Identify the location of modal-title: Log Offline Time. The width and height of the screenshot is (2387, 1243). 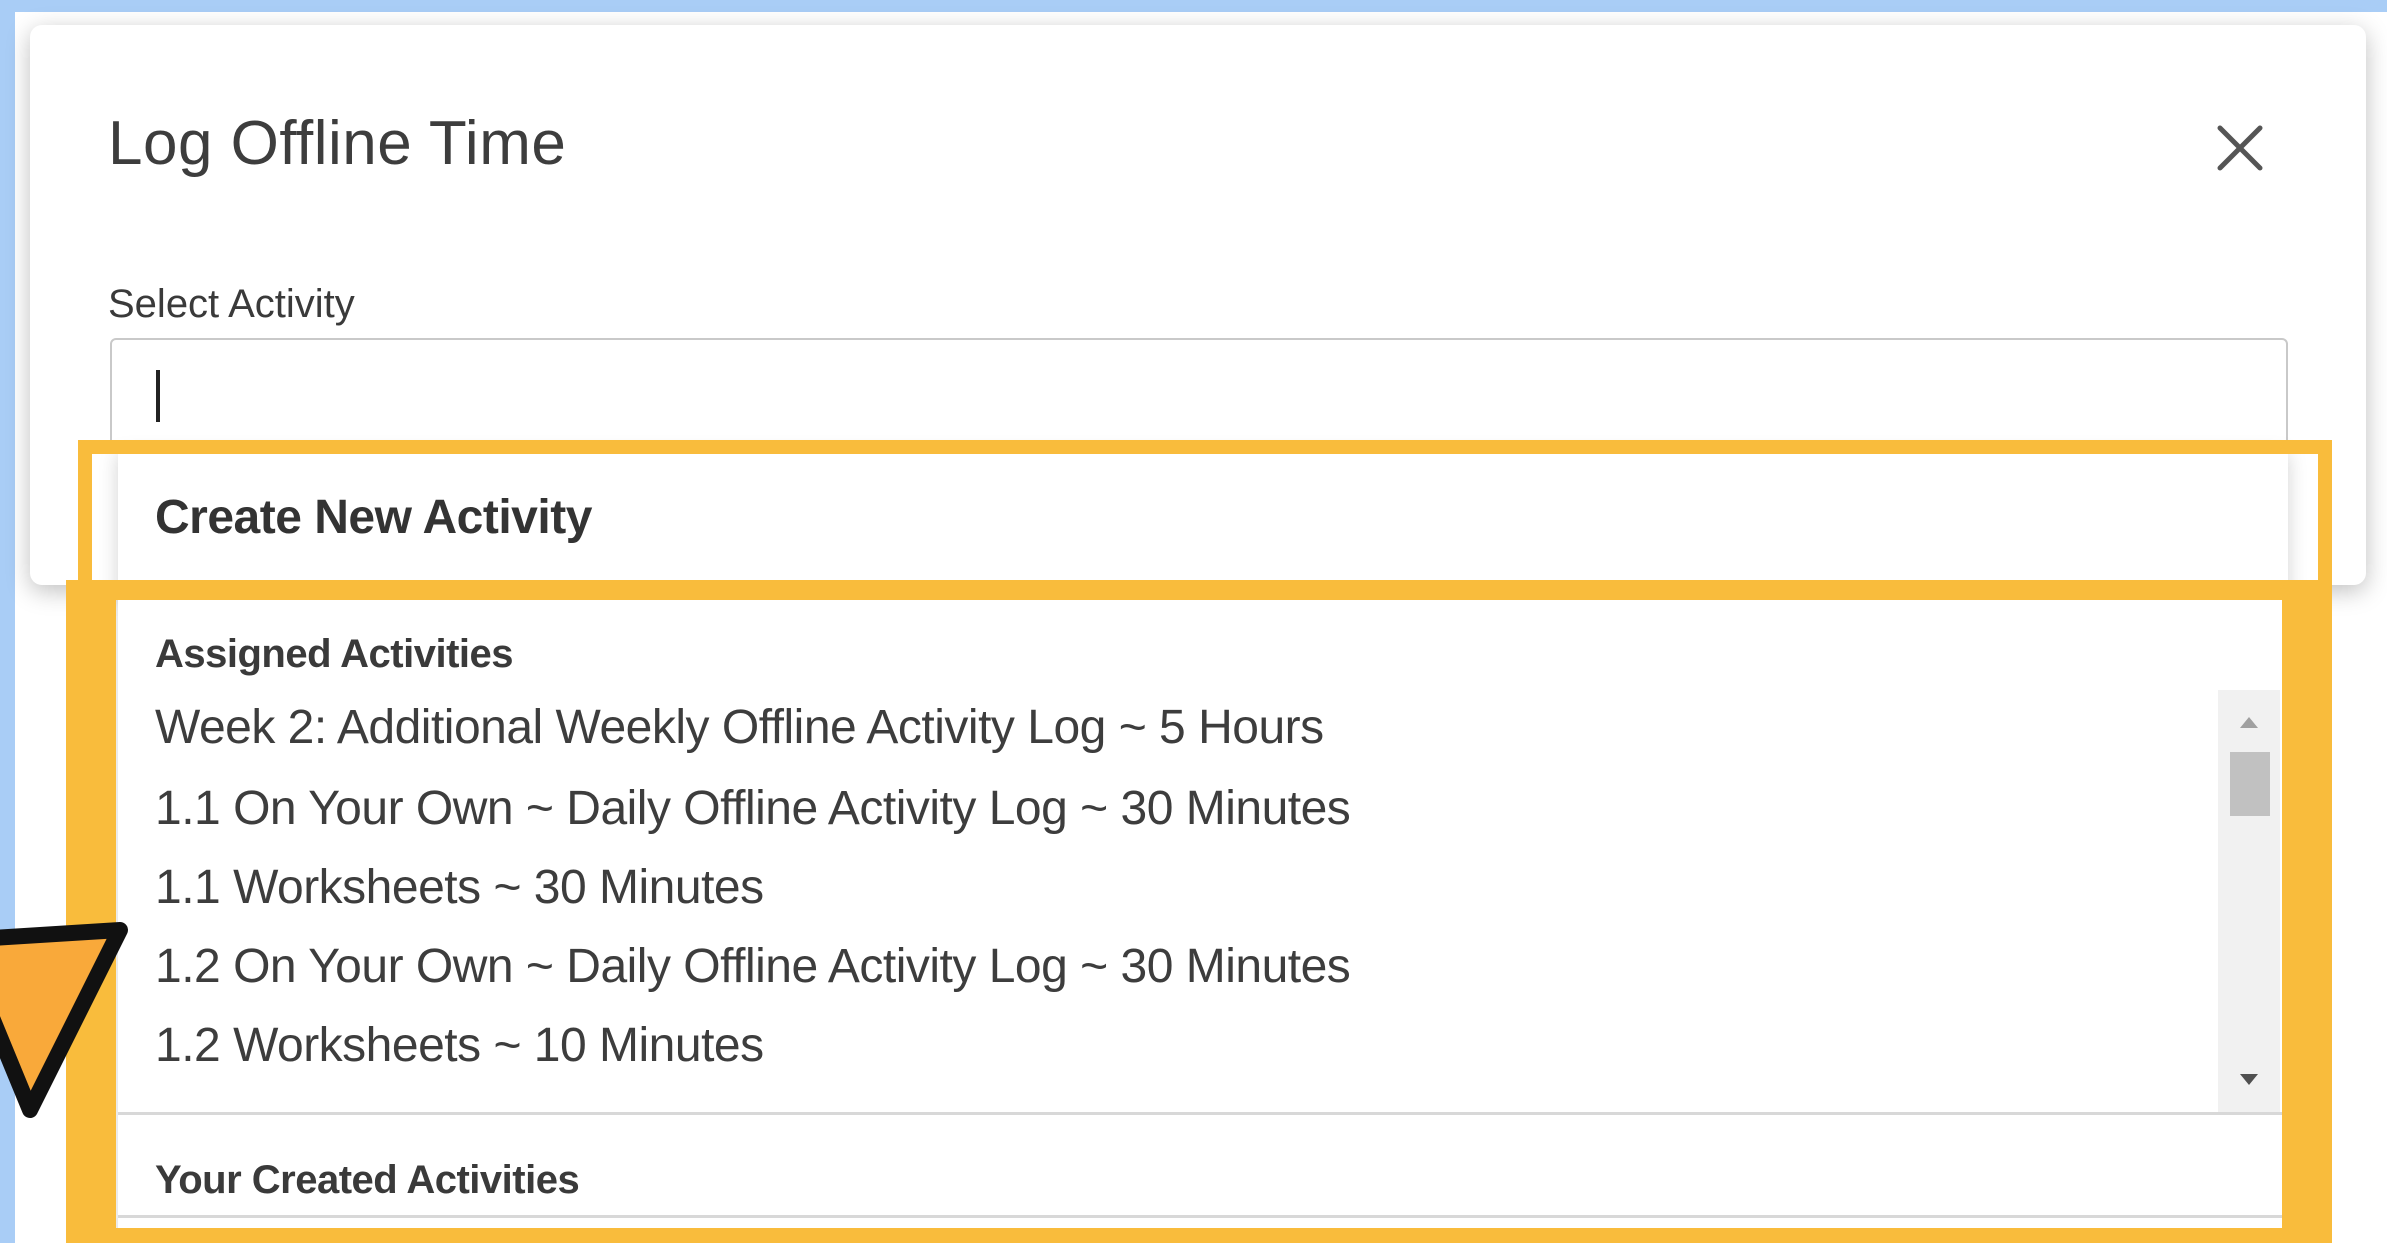
(337, 143).